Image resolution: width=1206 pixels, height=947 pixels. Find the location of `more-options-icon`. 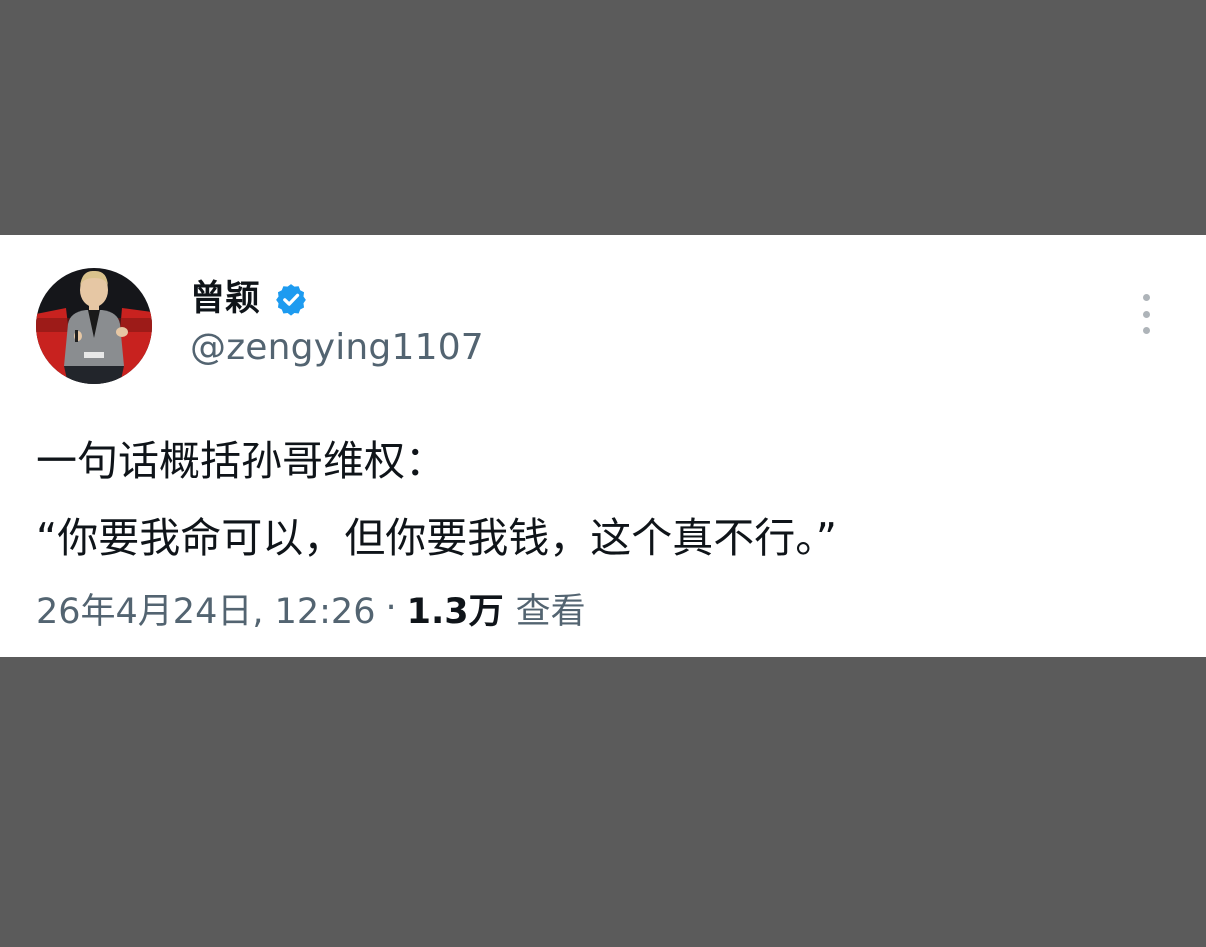

more-options-icon is located at coordinates (1146, 297).